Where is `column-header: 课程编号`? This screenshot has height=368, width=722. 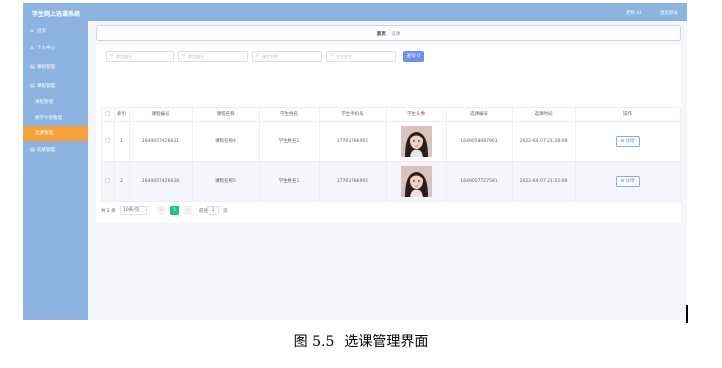 column-header: 课程编号 is located at coordinates (161, 115).